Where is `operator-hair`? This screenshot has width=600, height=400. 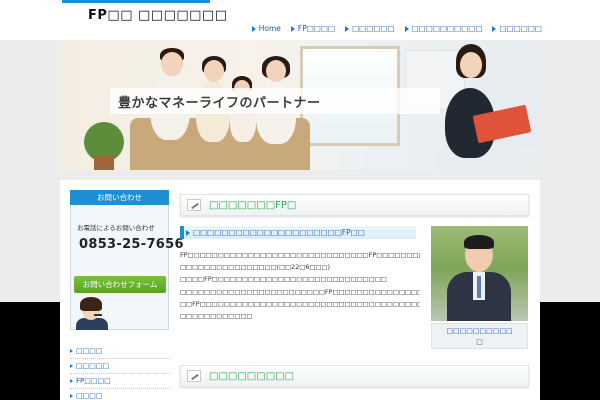
operator-hair is located at coordinates (91, 304).